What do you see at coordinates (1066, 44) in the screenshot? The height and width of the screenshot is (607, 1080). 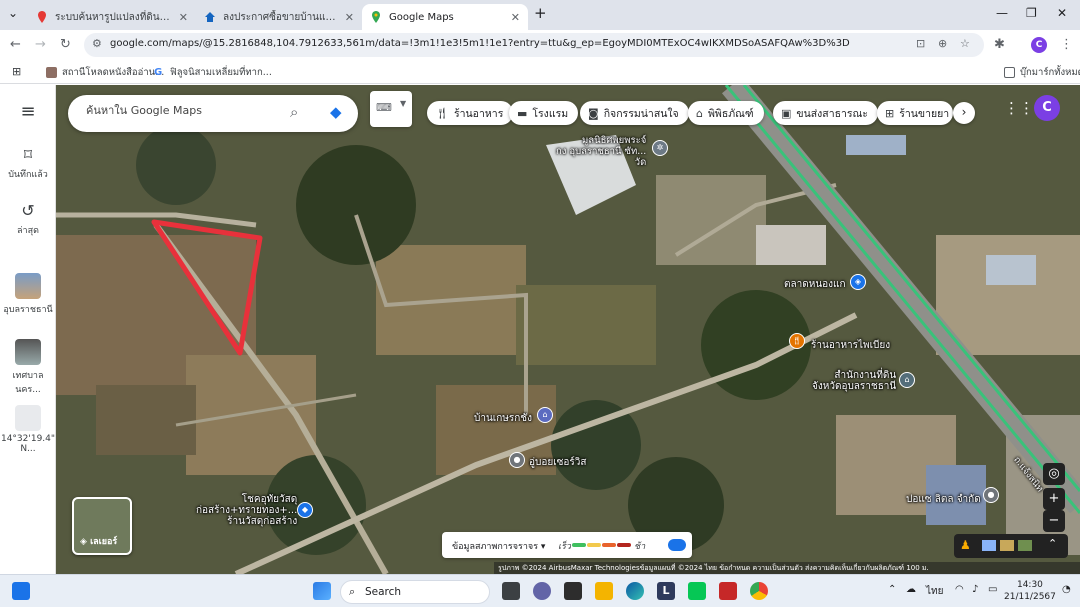 I see `more-menu-icon: ⋮` at bounding box center [1066, 44].